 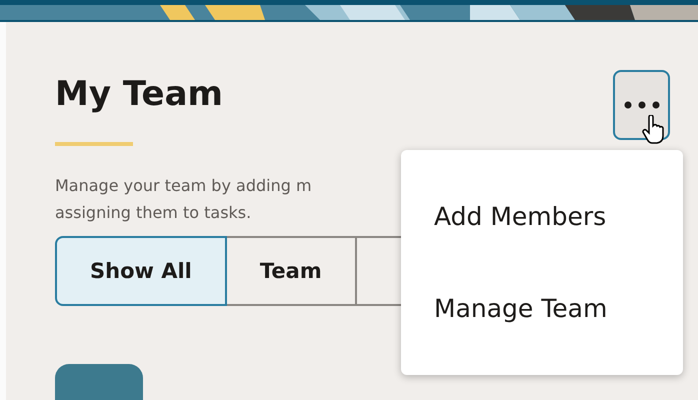 I want to click on menu-item: Manage Team, so click(x=542, y=308).